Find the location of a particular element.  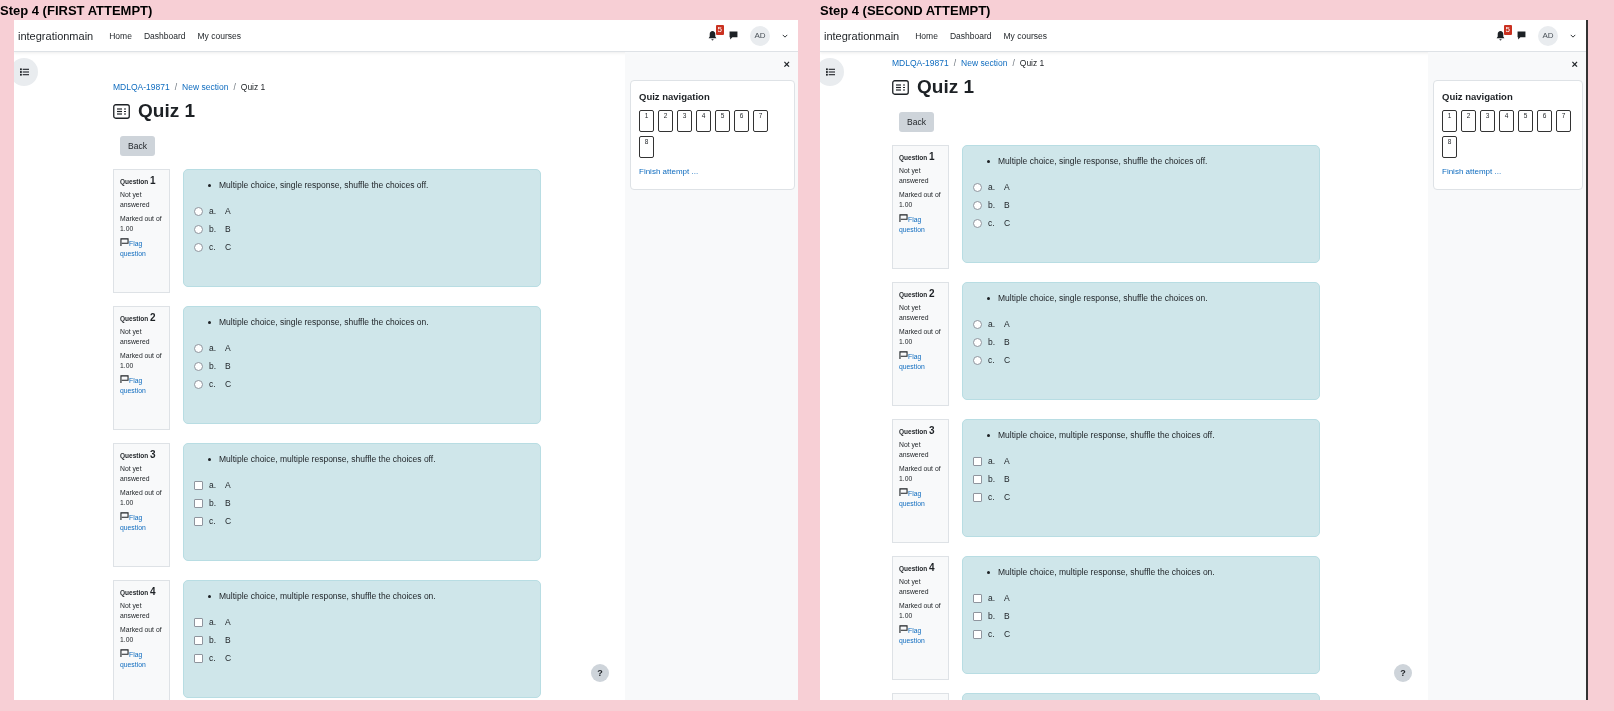

notification-badge: 5 is located at coordinates (719, 29).